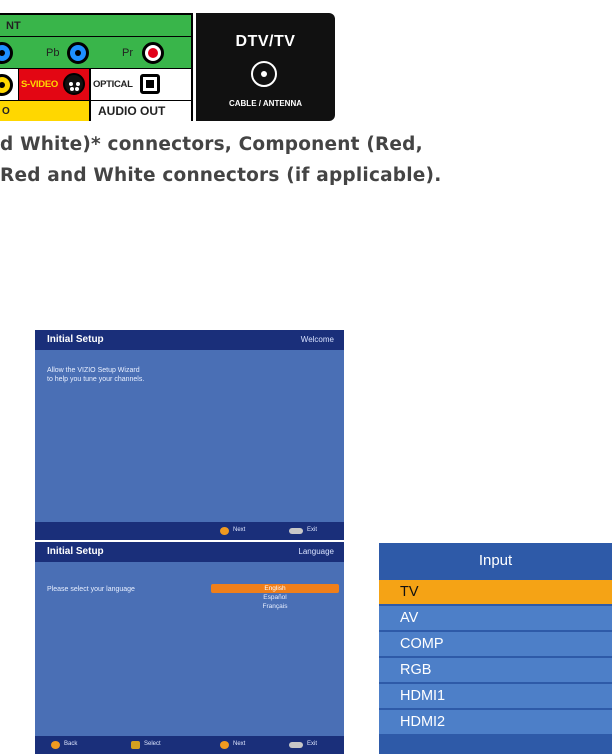  I want to click on av-jacks-row: S-VIDEO OPTICAL, so click(95, 85).